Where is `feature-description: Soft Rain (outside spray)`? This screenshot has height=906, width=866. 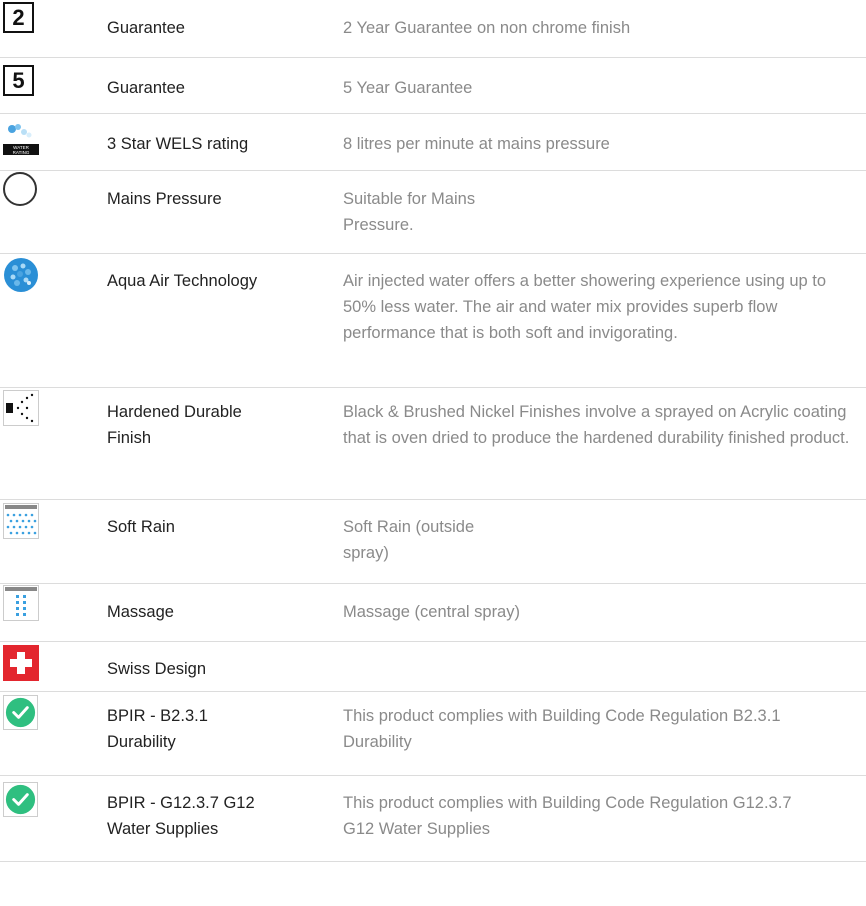
feature-description: Soft Rain (outside spray) is located at coordinates (409, 540).